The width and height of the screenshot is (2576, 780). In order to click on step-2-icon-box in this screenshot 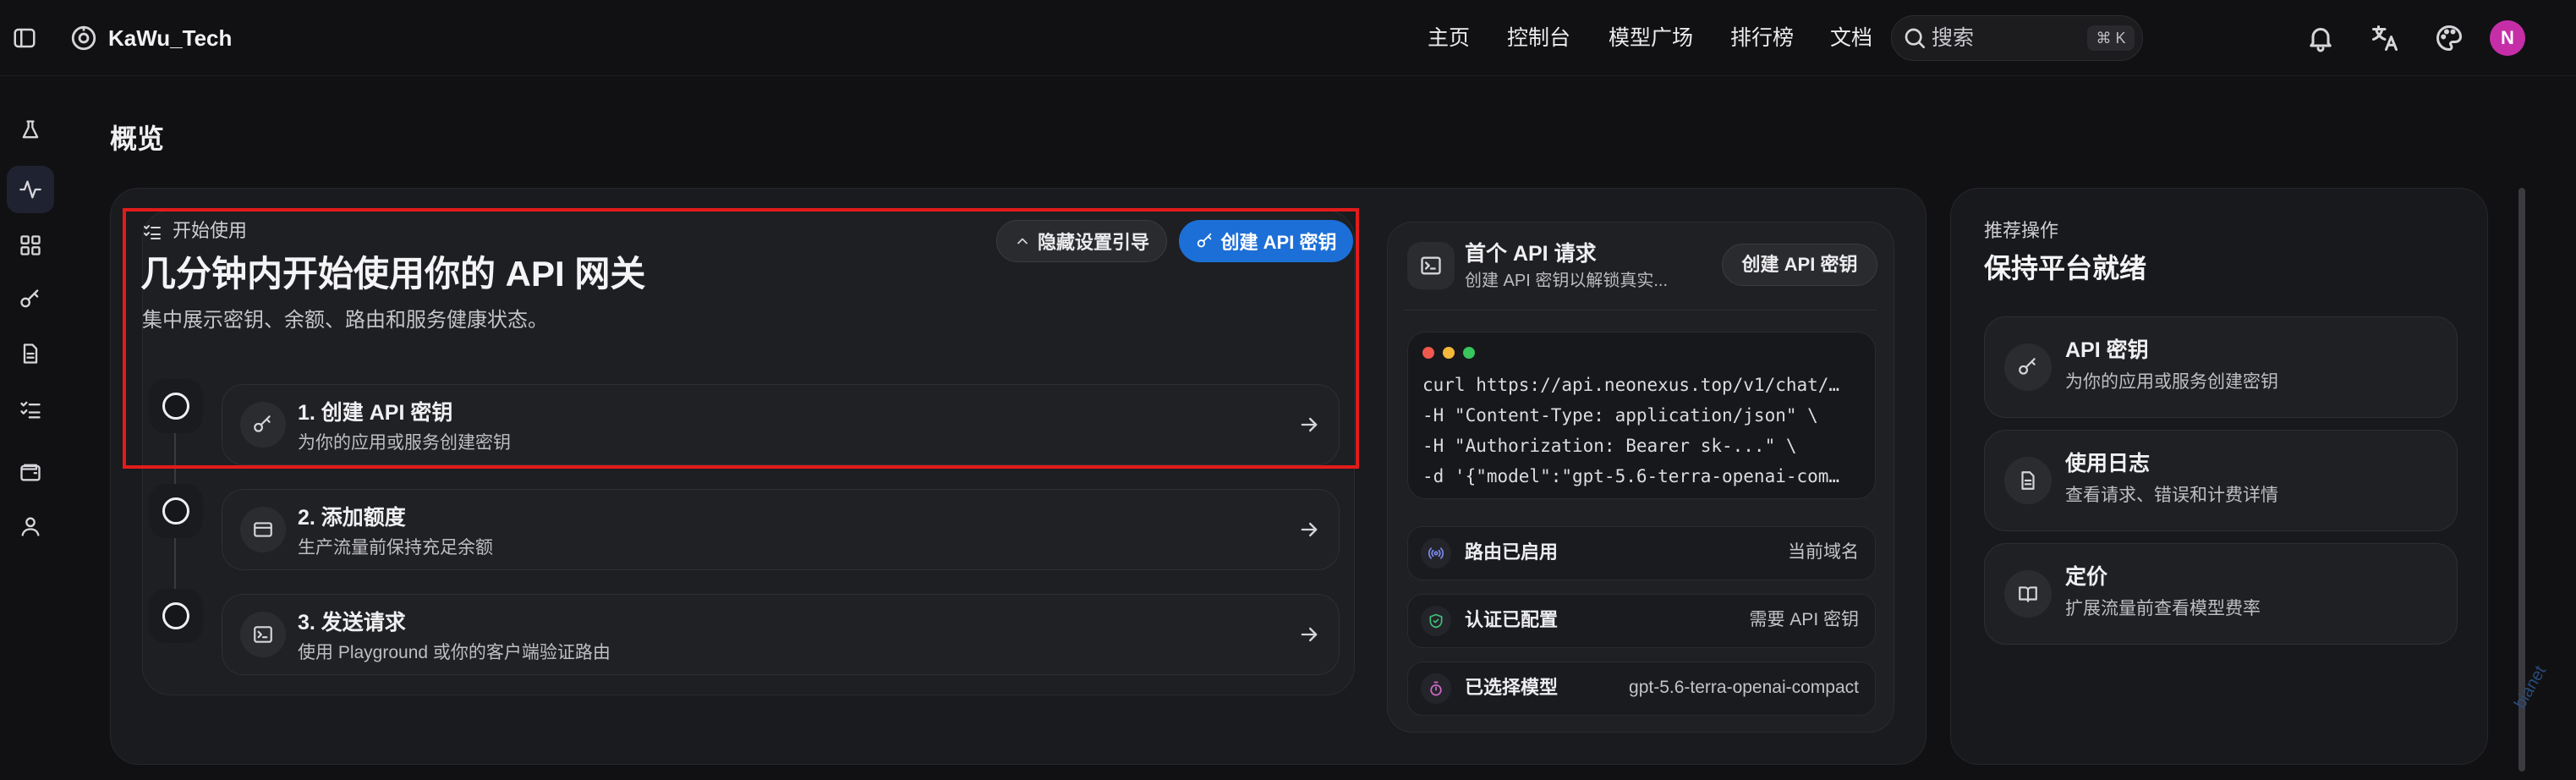, I will do `click(263, 529)`.